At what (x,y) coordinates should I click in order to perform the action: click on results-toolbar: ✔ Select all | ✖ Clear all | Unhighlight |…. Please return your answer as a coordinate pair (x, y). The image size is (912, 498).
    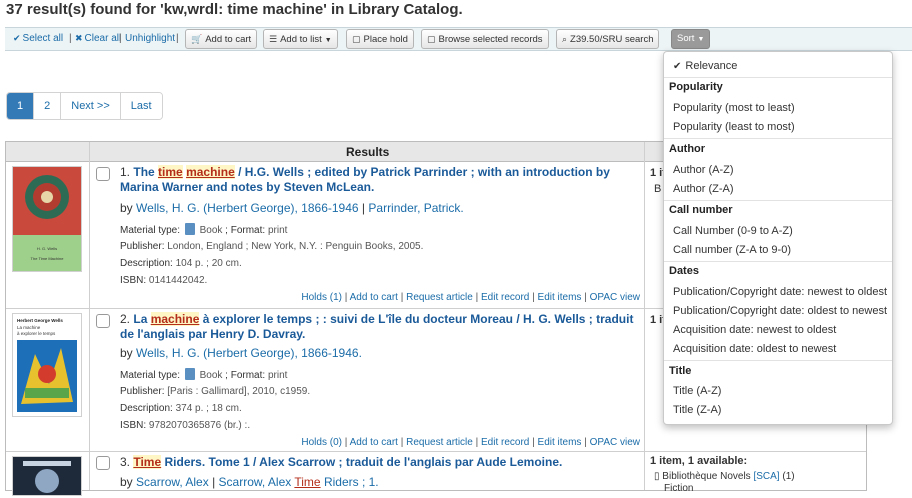
    Looking at the image, I should click on (458, 39).